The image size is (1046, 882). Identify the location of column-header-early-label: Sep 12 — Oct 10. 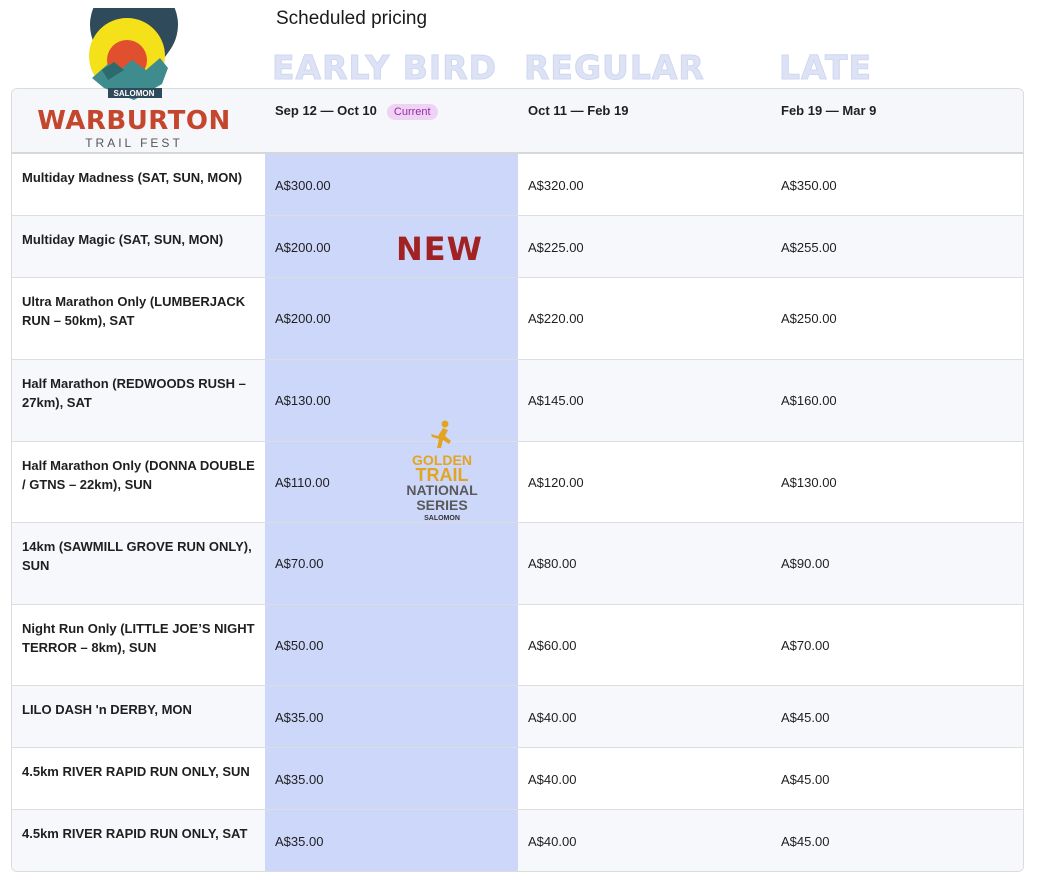
(326, 110).